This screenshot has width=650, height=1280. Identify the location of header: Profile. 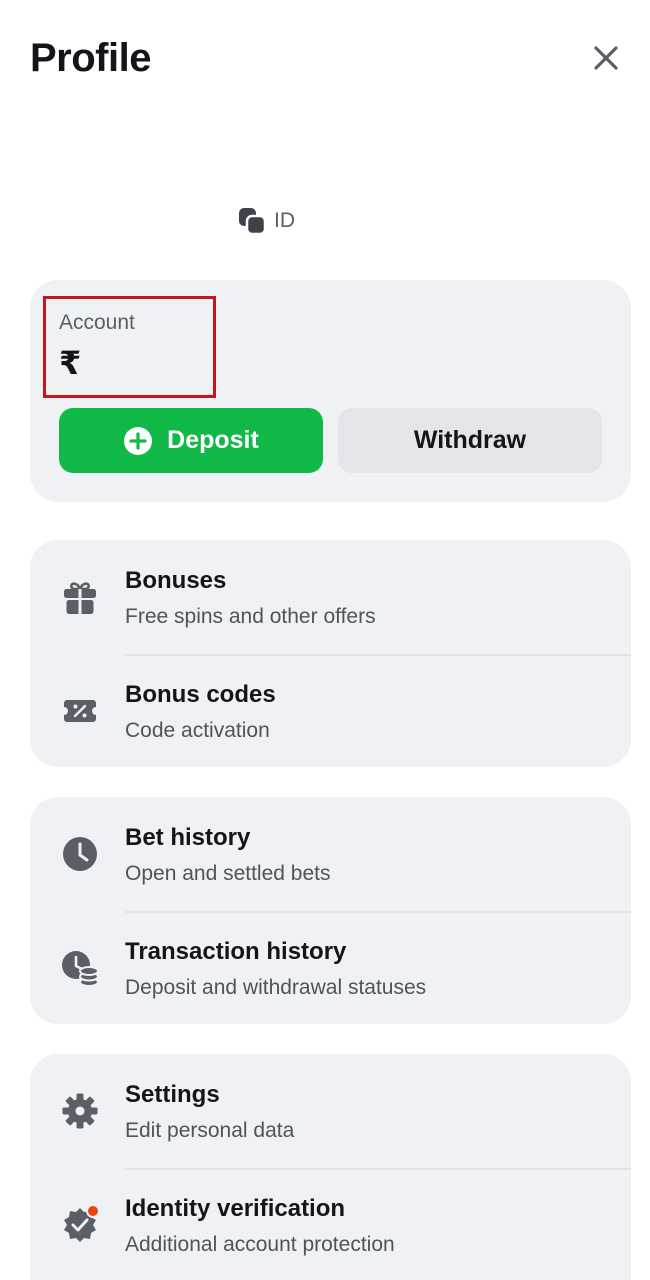
(329, 58).